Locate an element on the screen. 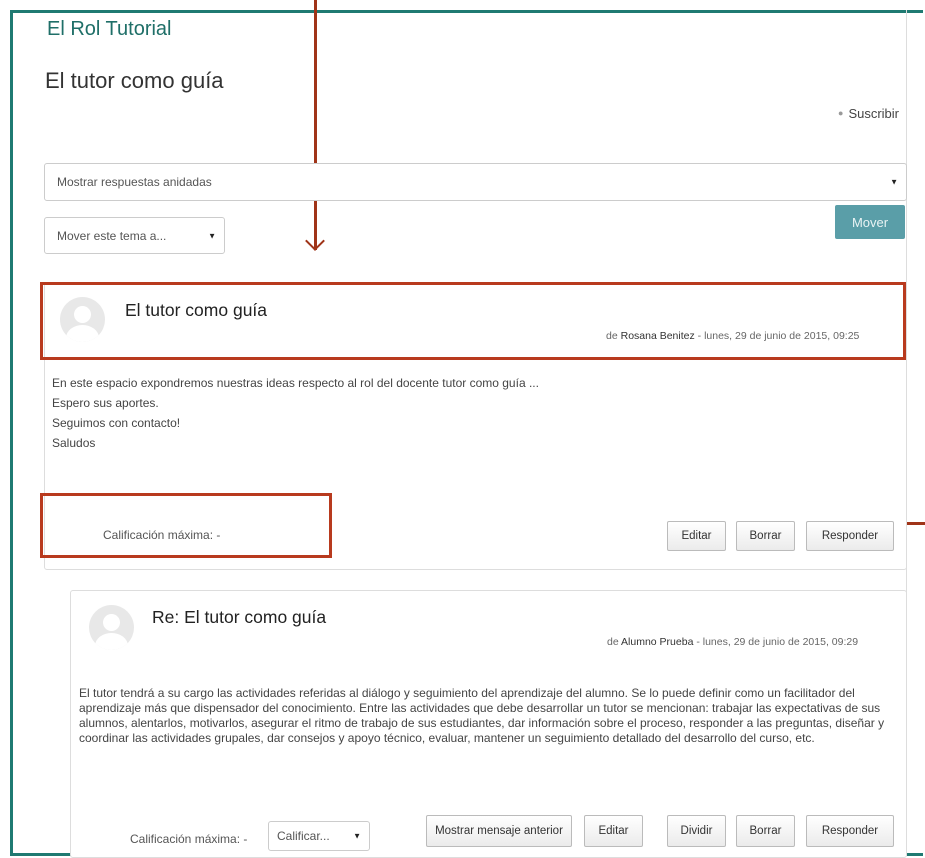  course-title: El Rol Tutorial is located at coordinates (109, 29).